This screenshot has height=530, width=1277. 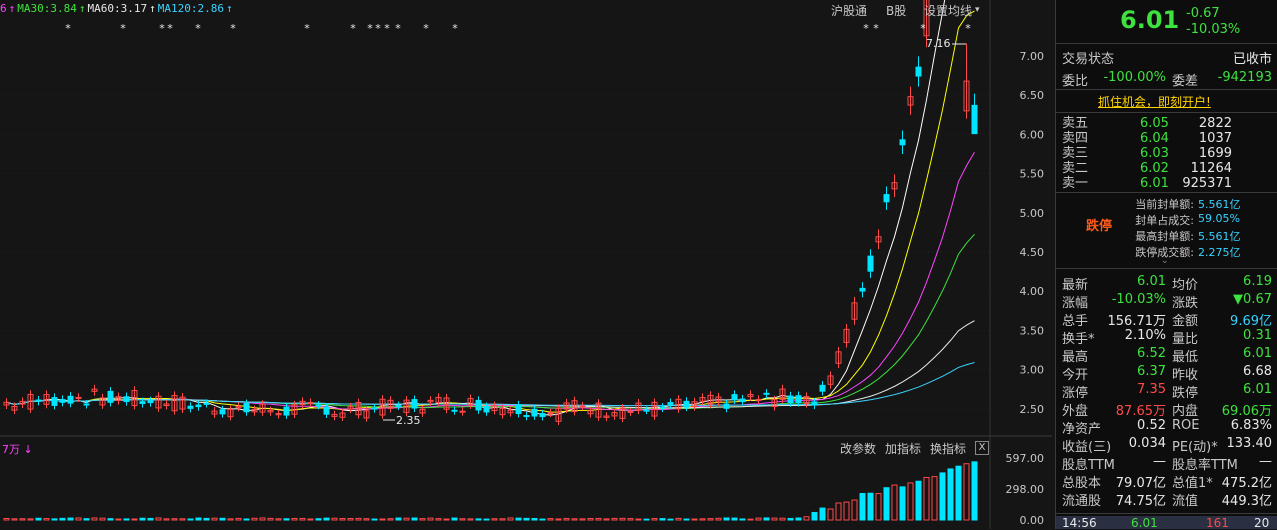 I want to click on stat-value: 7.35, so click(x=1151, y=389).